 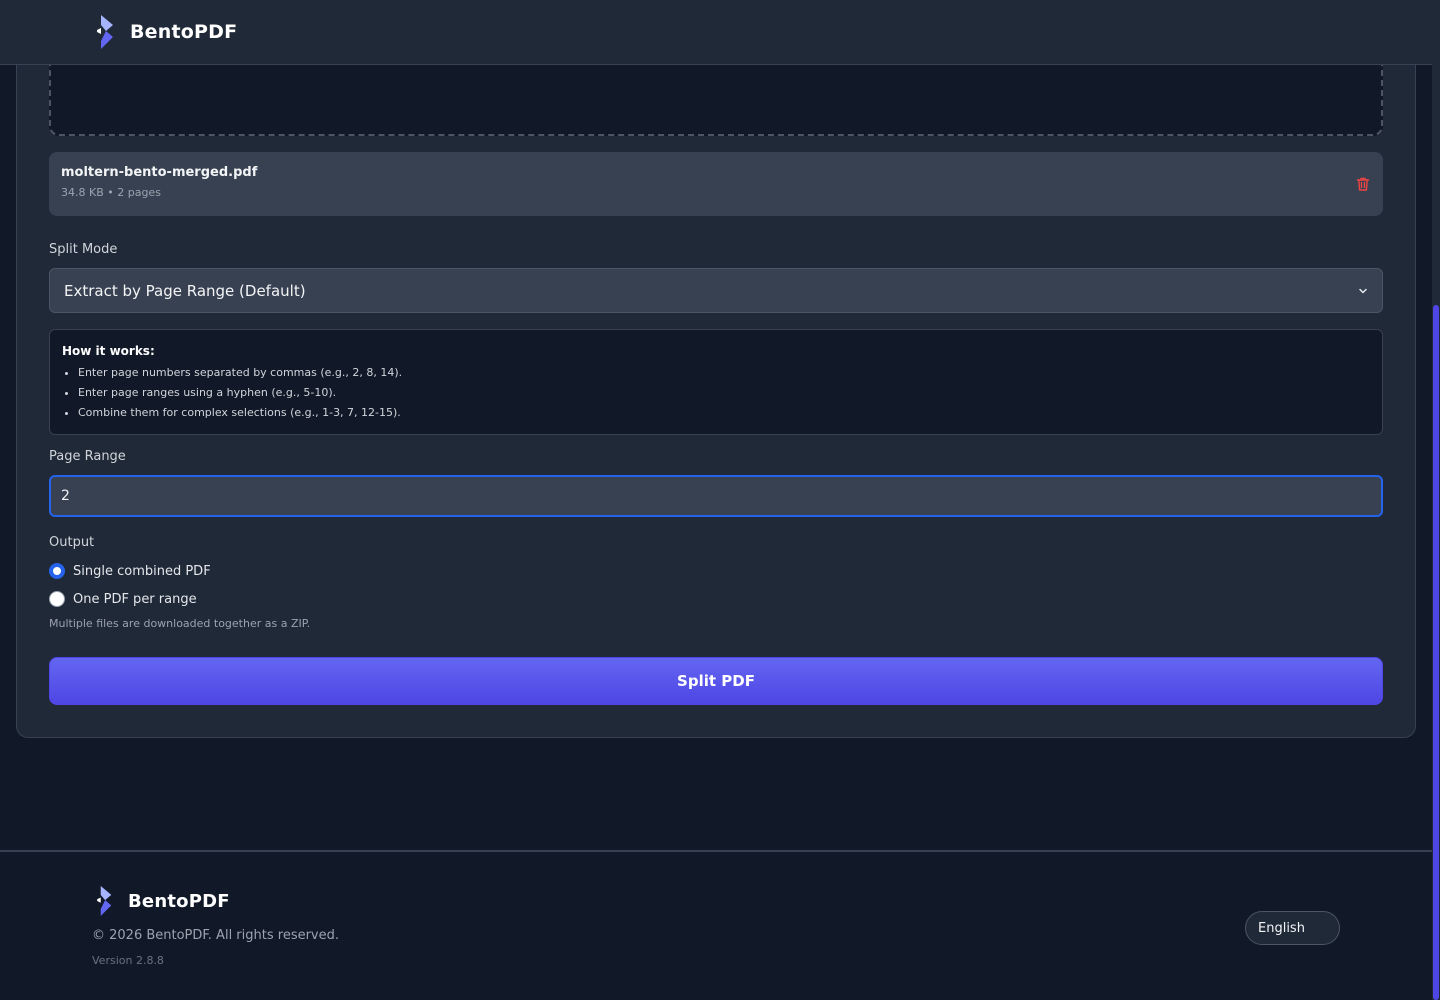 I want to click on output-label: Output, so click(x=72, y=542).